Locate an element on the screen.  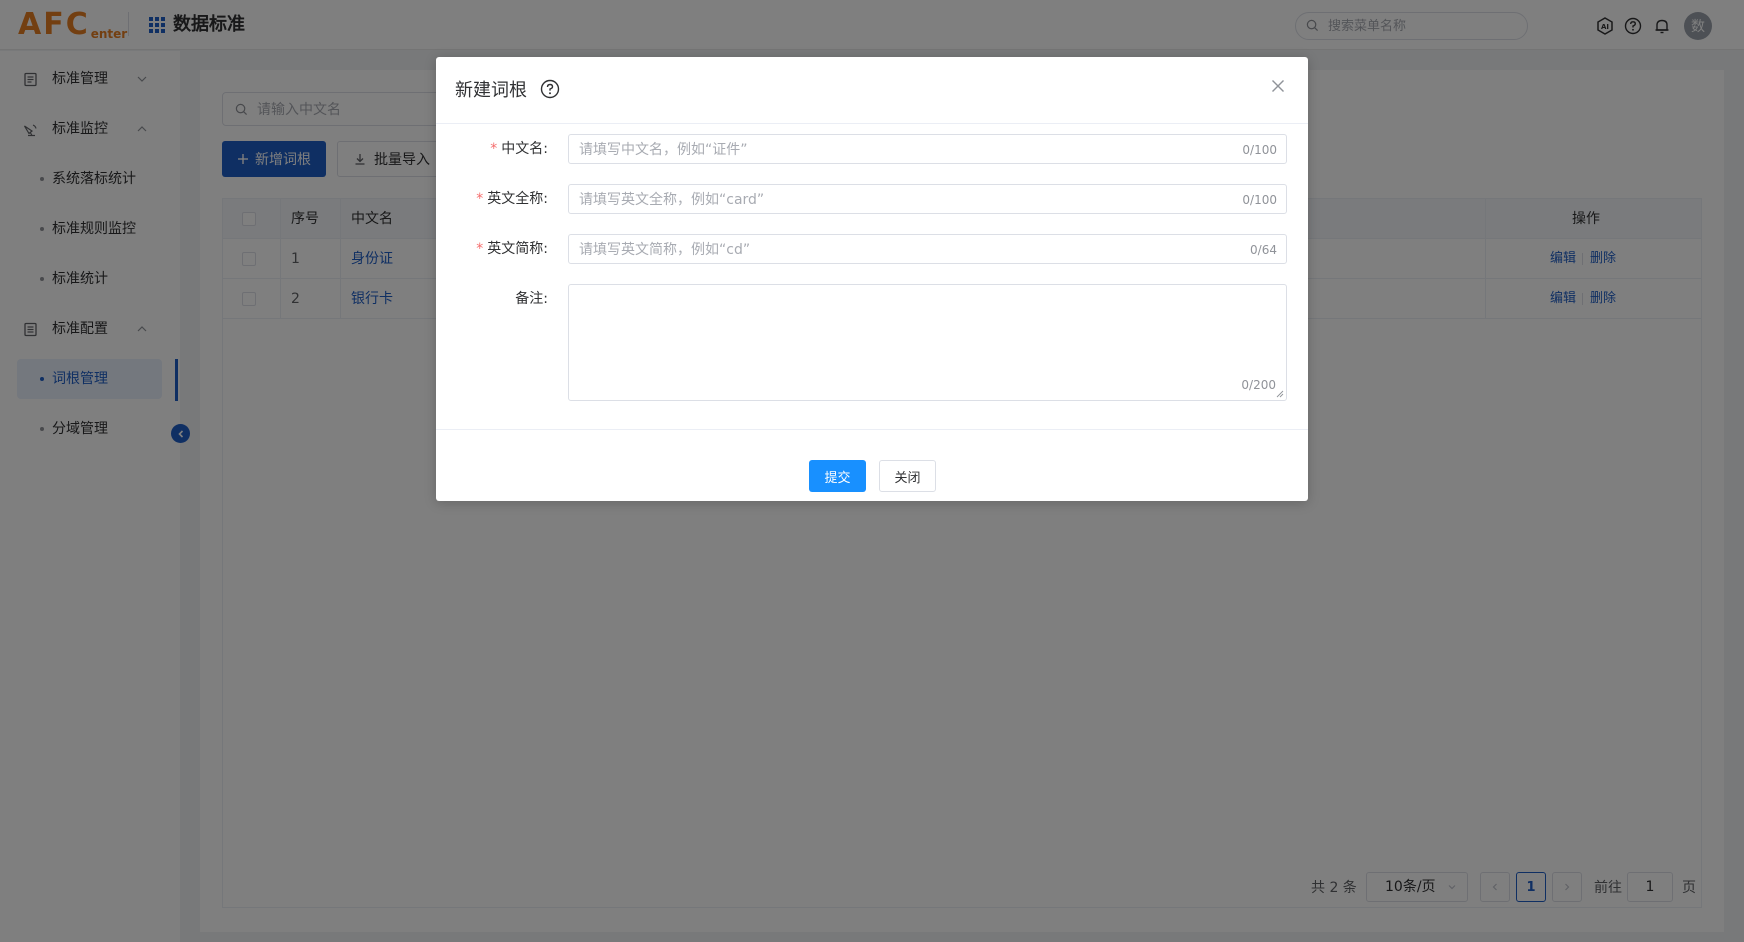
dialog-title: 新建词根 is located at coordinates (491, 90).